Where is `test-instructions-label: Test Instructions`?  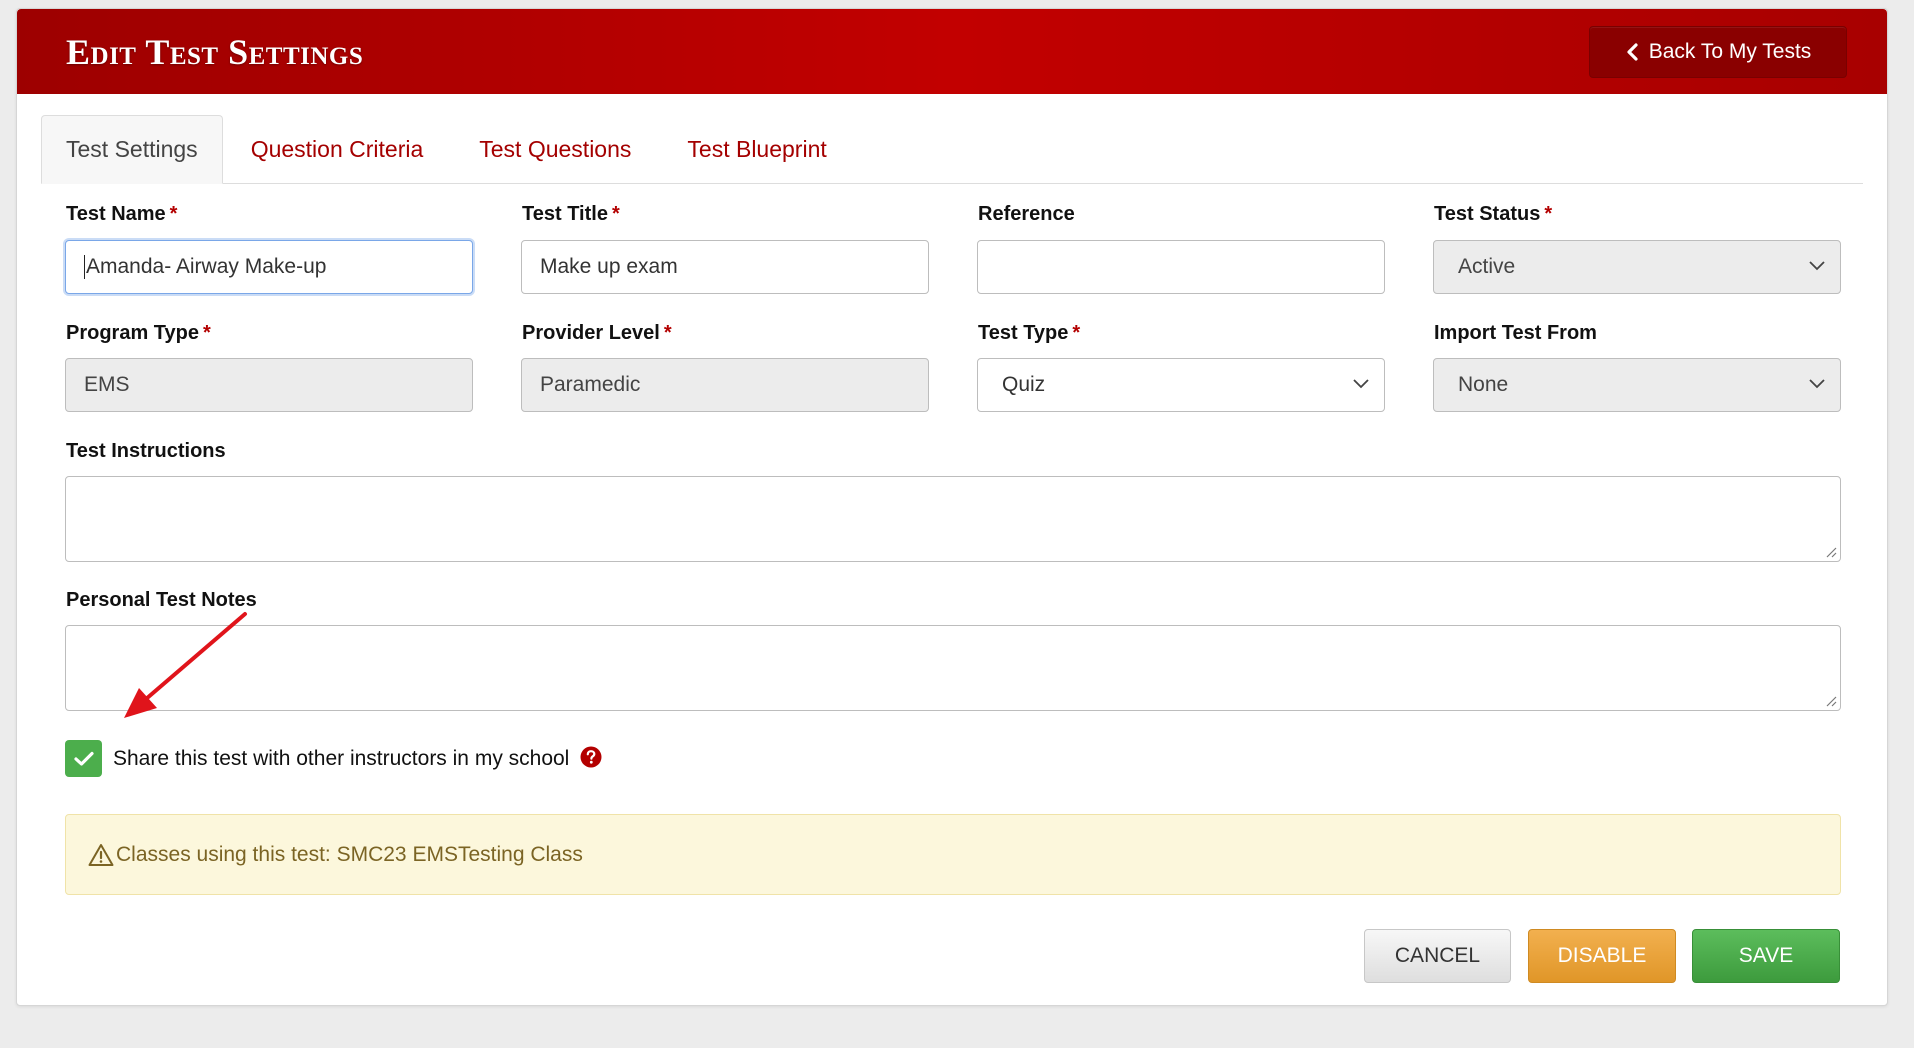 test-instructions-label: Test Instructions is located at coordinates (146, 451).